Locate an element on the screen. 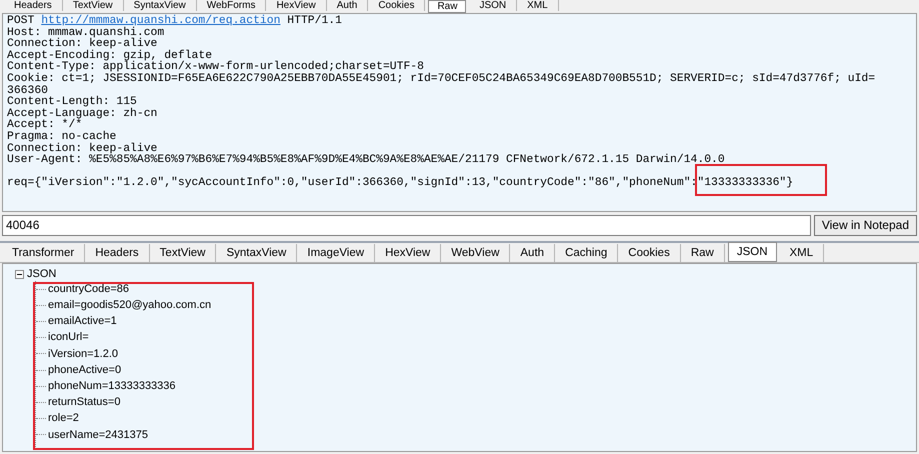 This screenshot has height=454, width=919. find-field: 40046 is located at coordinates (406, 225).